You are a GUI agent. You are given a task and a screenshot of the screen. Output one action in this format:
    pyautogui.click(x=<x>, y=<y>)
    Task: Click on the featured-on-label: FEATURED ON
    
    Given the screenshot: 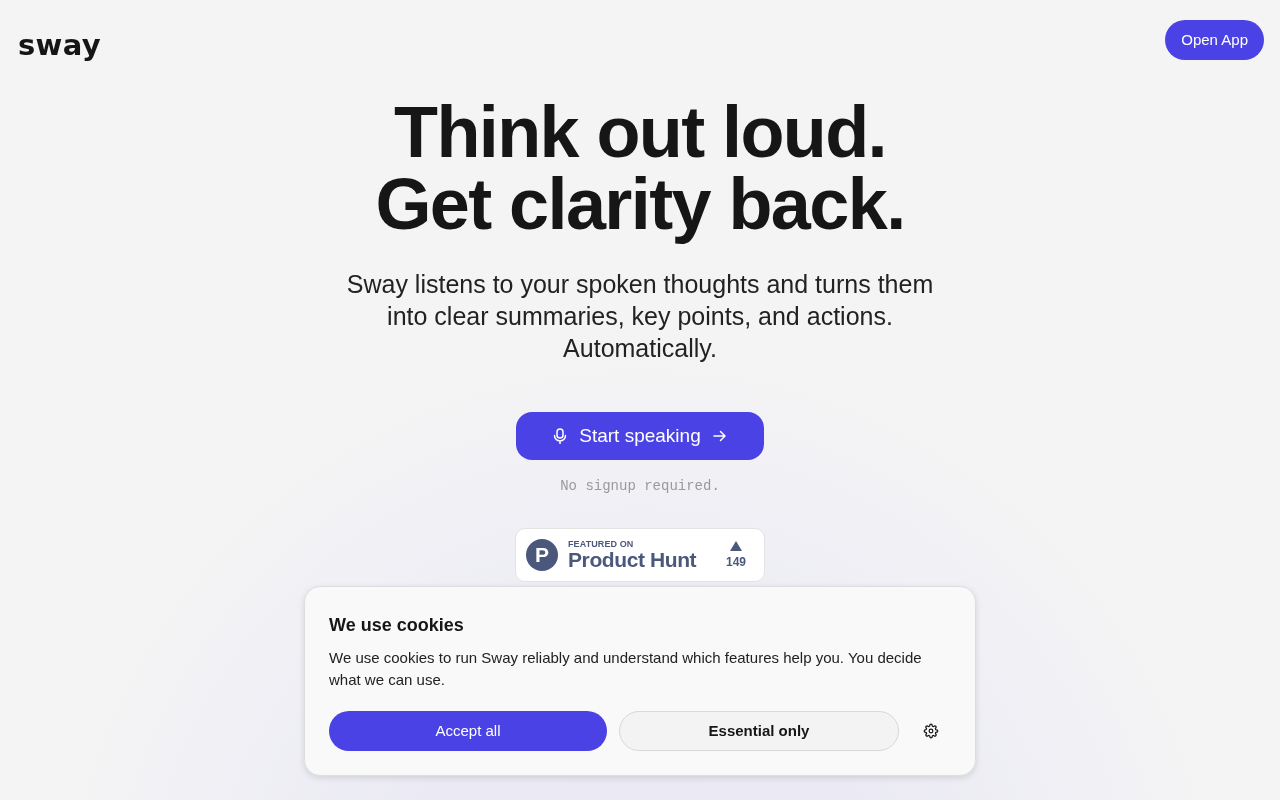 What is the action you would take?
    pyautogui.click(x=601, y=544)
    